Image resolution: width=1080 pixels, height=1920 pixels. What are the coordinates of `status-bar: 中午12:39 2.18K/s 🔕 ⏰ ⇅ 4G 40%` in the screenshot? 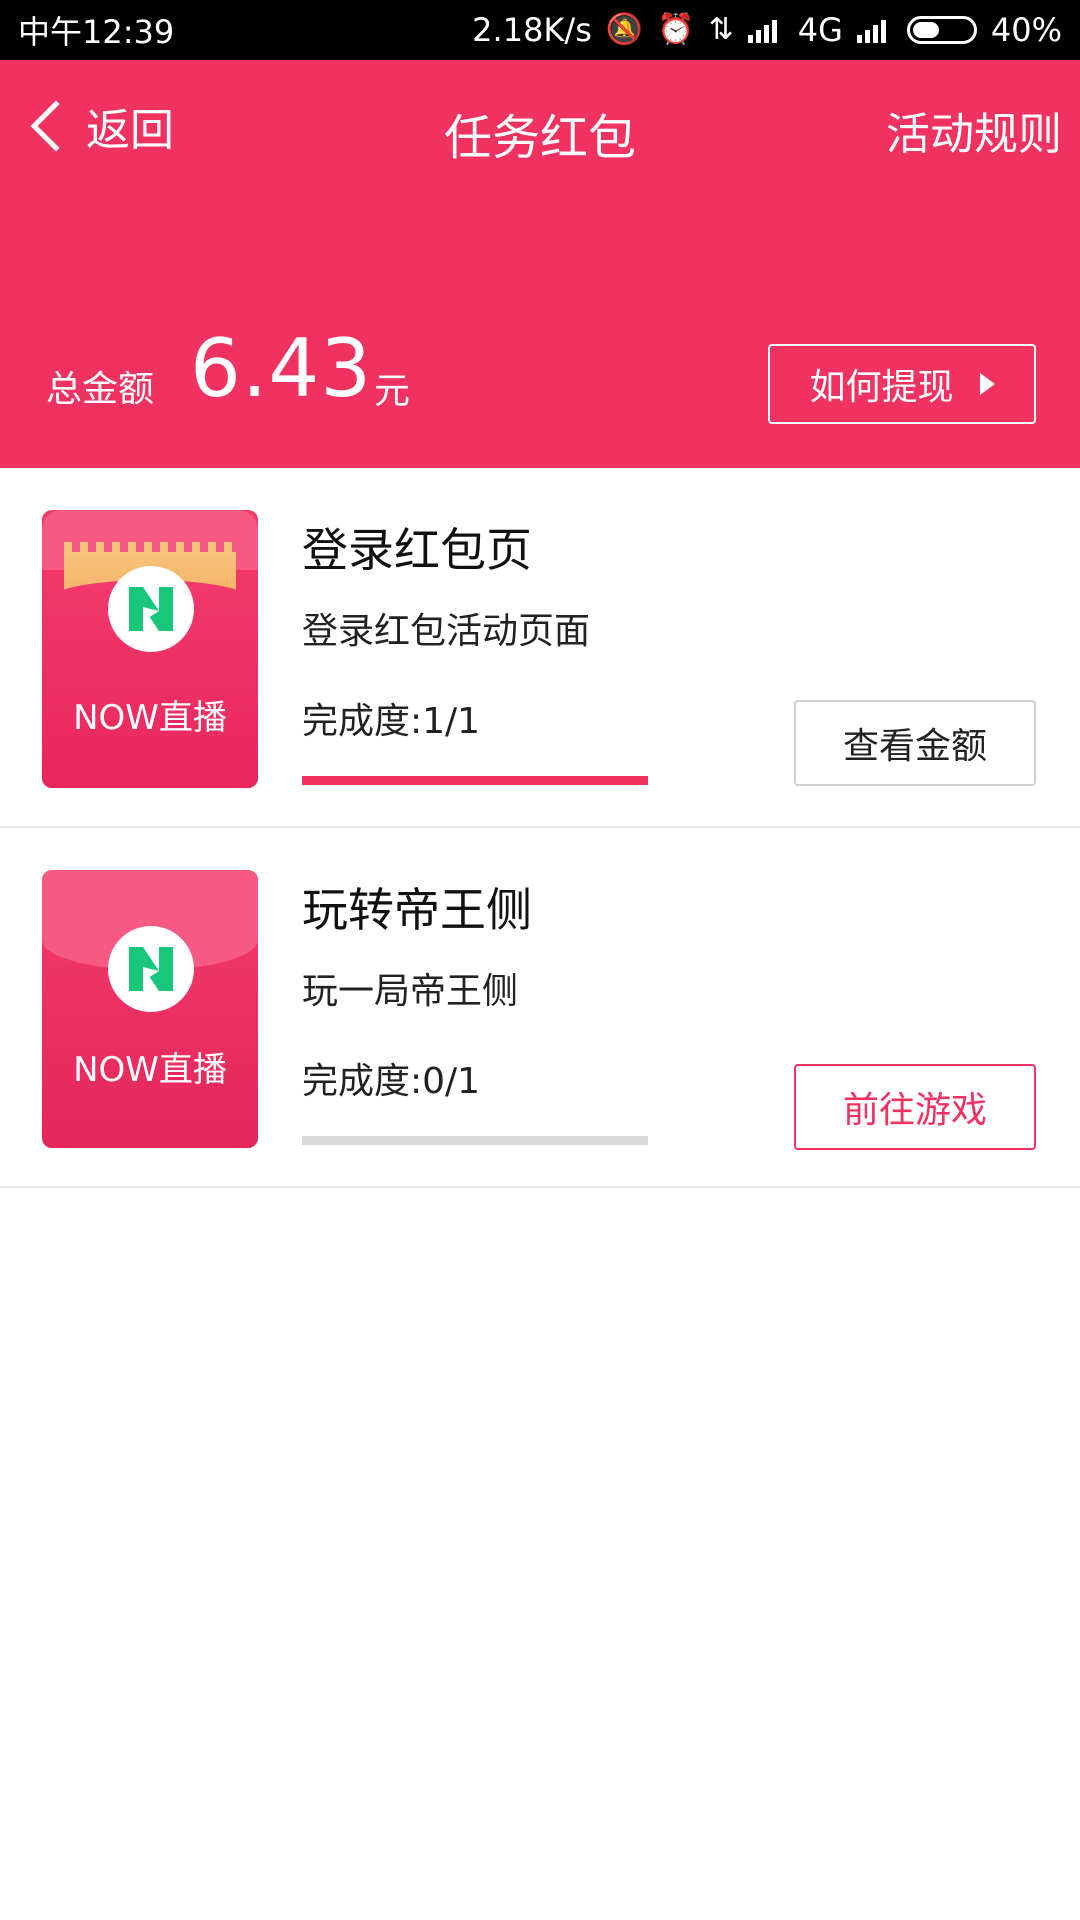 It's located at (540, 30).